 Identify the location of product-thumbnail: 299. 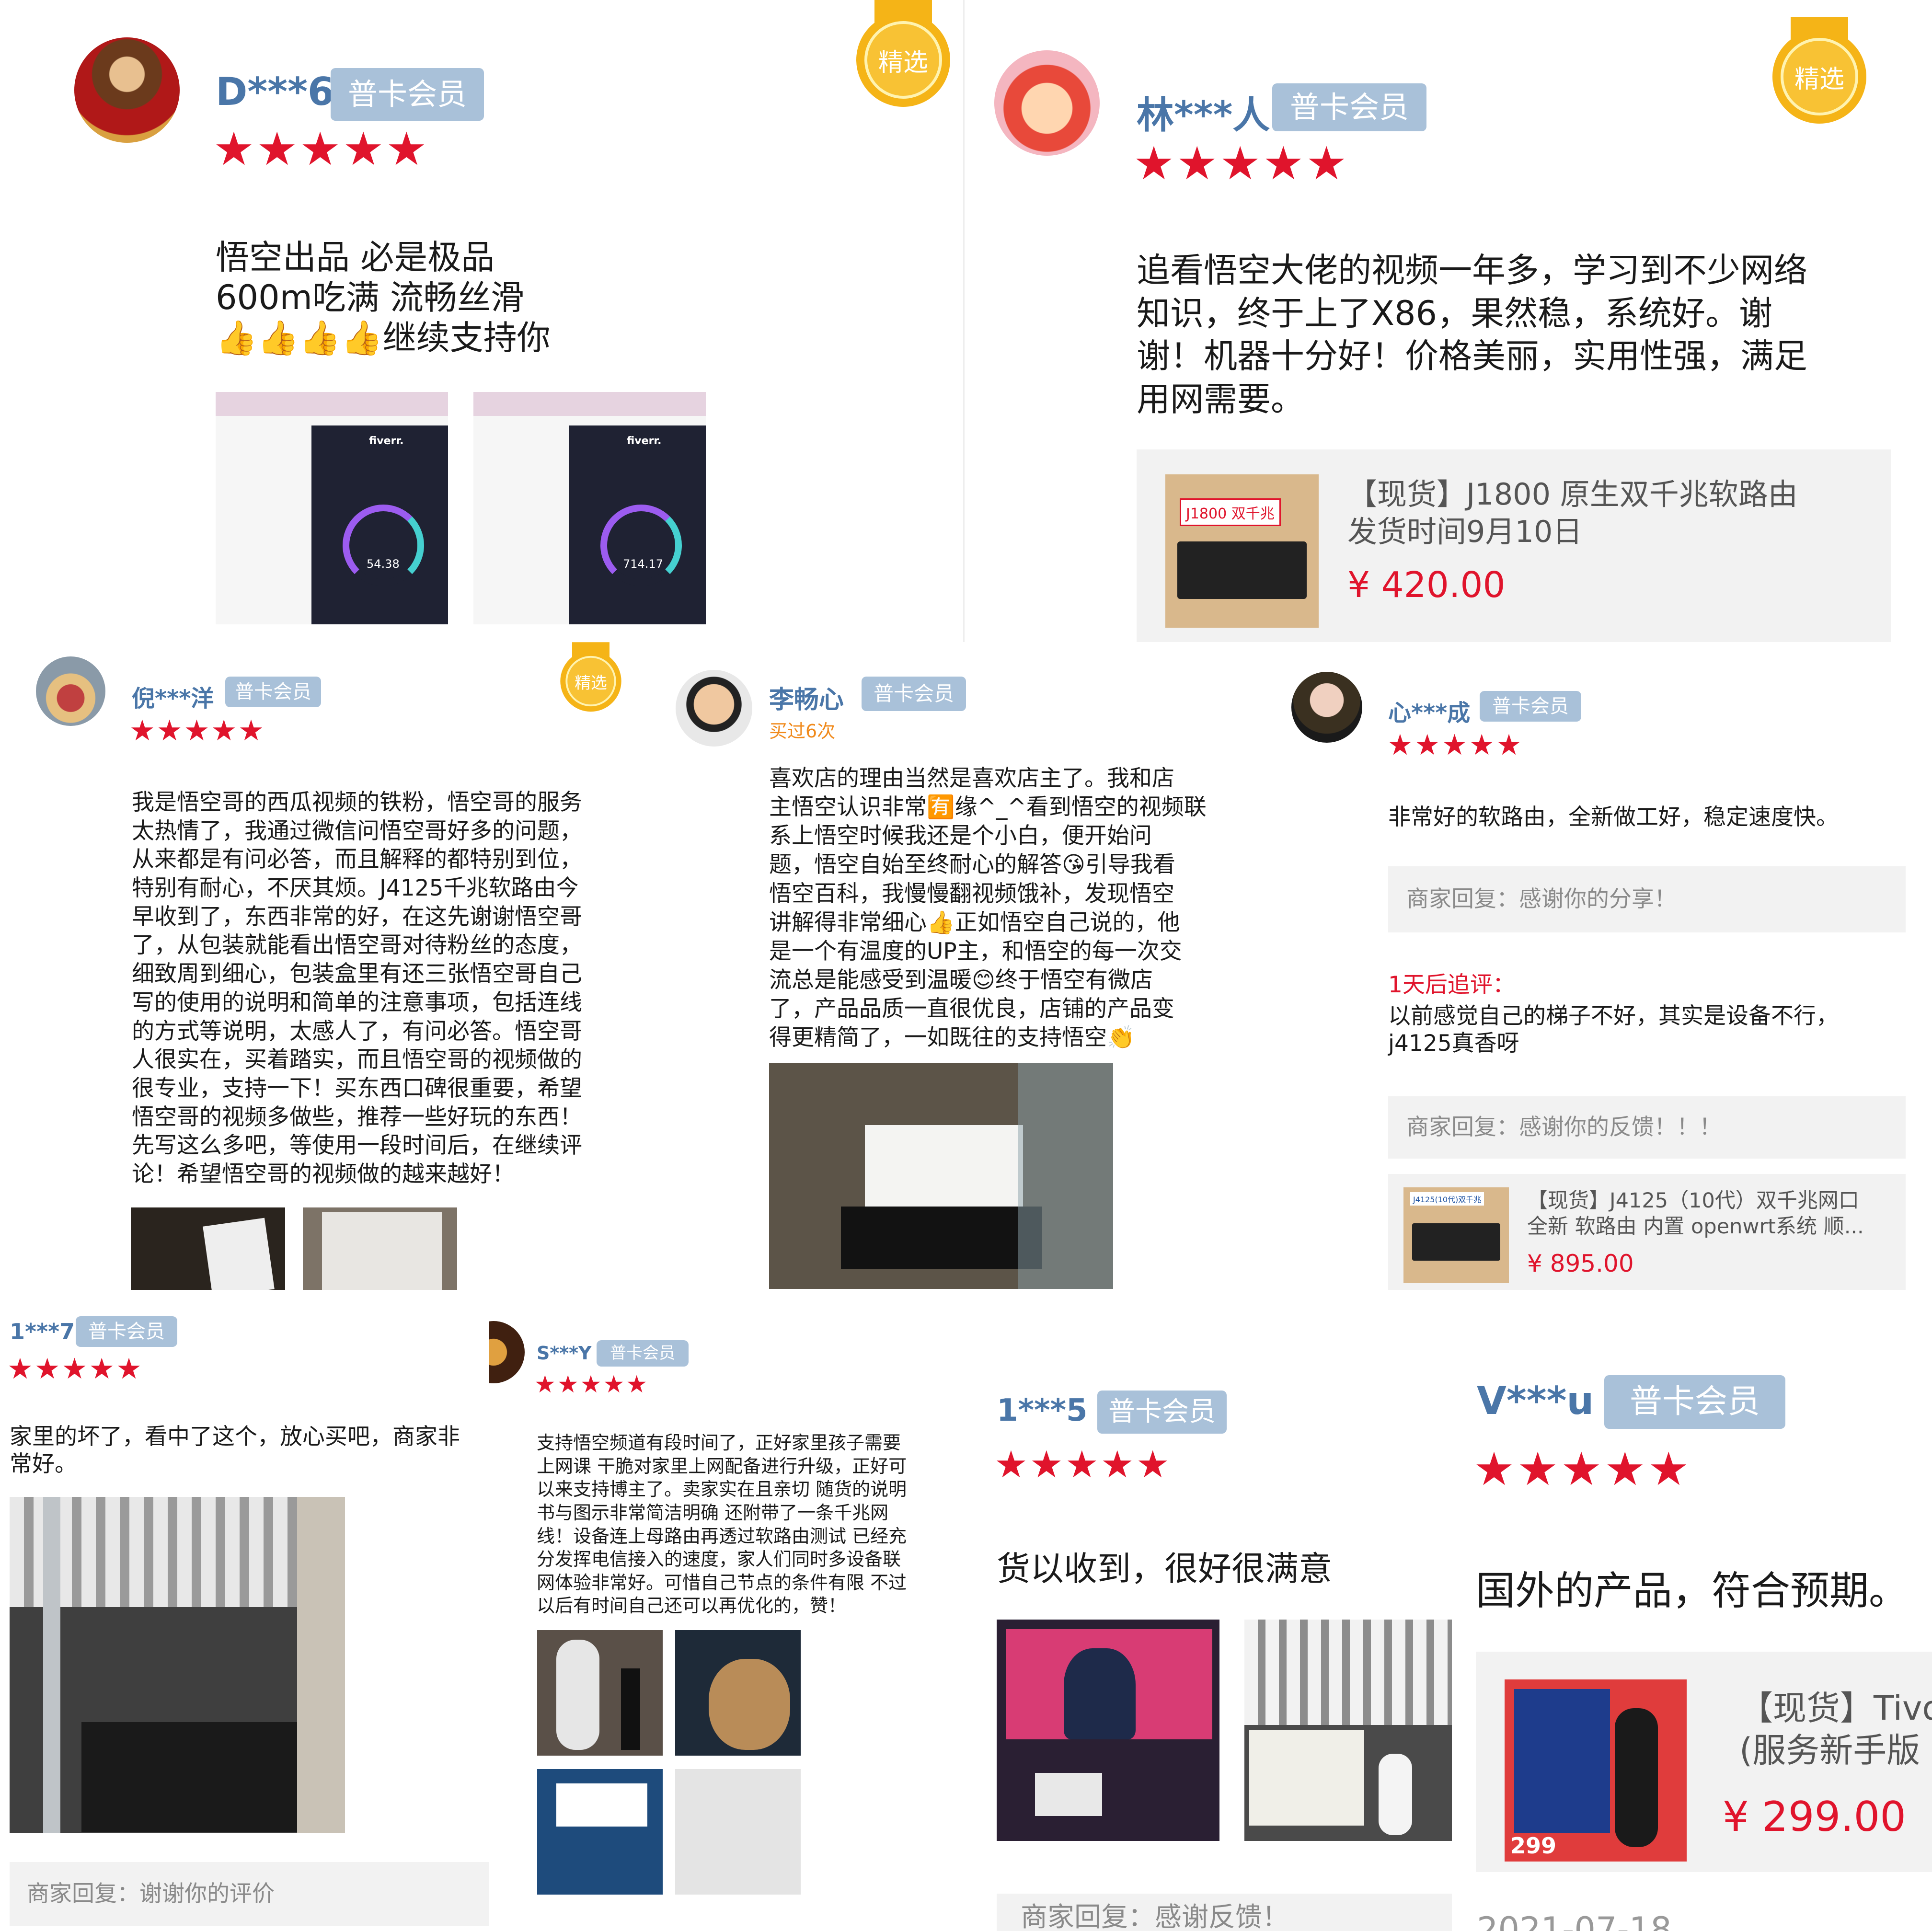
(1596, 1770).